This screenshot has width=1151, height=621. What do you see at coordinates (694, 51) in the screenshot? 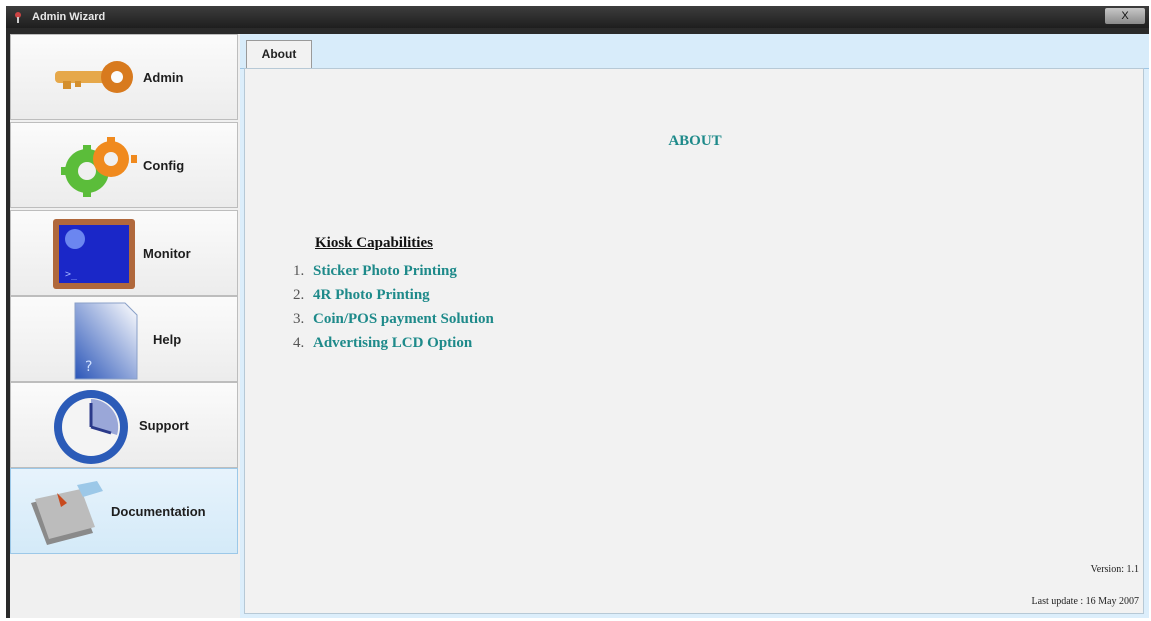
I see `tab-strip: About` at bounding box center [694, 51].